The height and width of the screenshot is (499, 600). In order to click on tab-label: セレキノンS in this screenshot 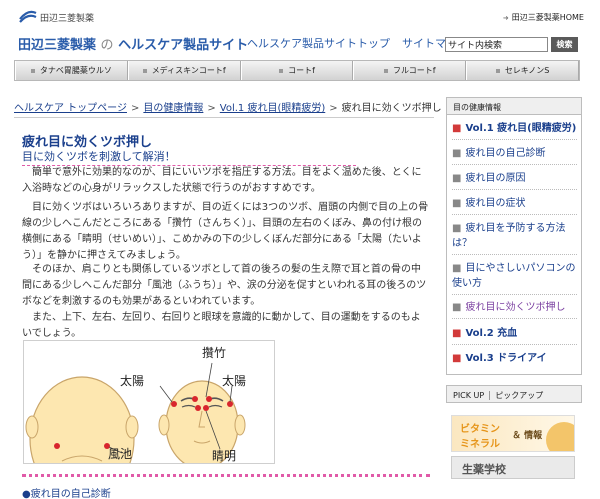, I will do `click(527, 70)`.